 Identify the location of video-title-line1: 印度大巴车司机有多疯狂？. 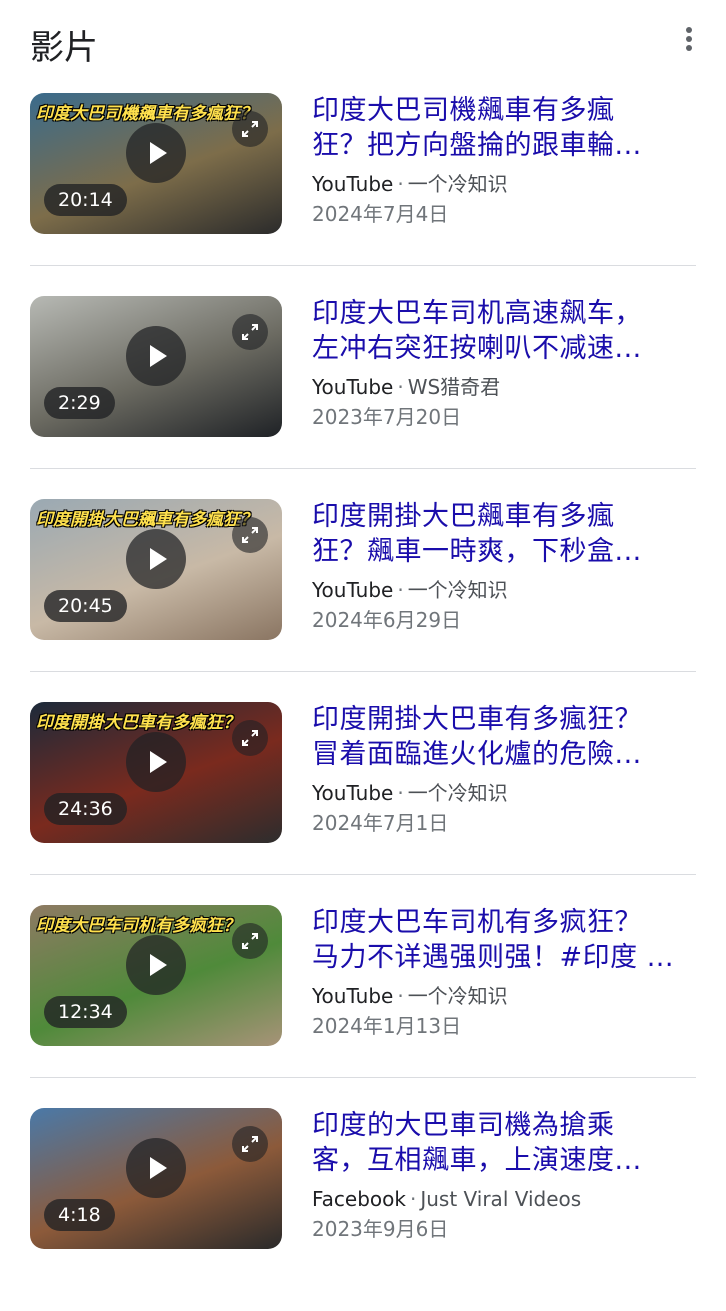
(477, 922).